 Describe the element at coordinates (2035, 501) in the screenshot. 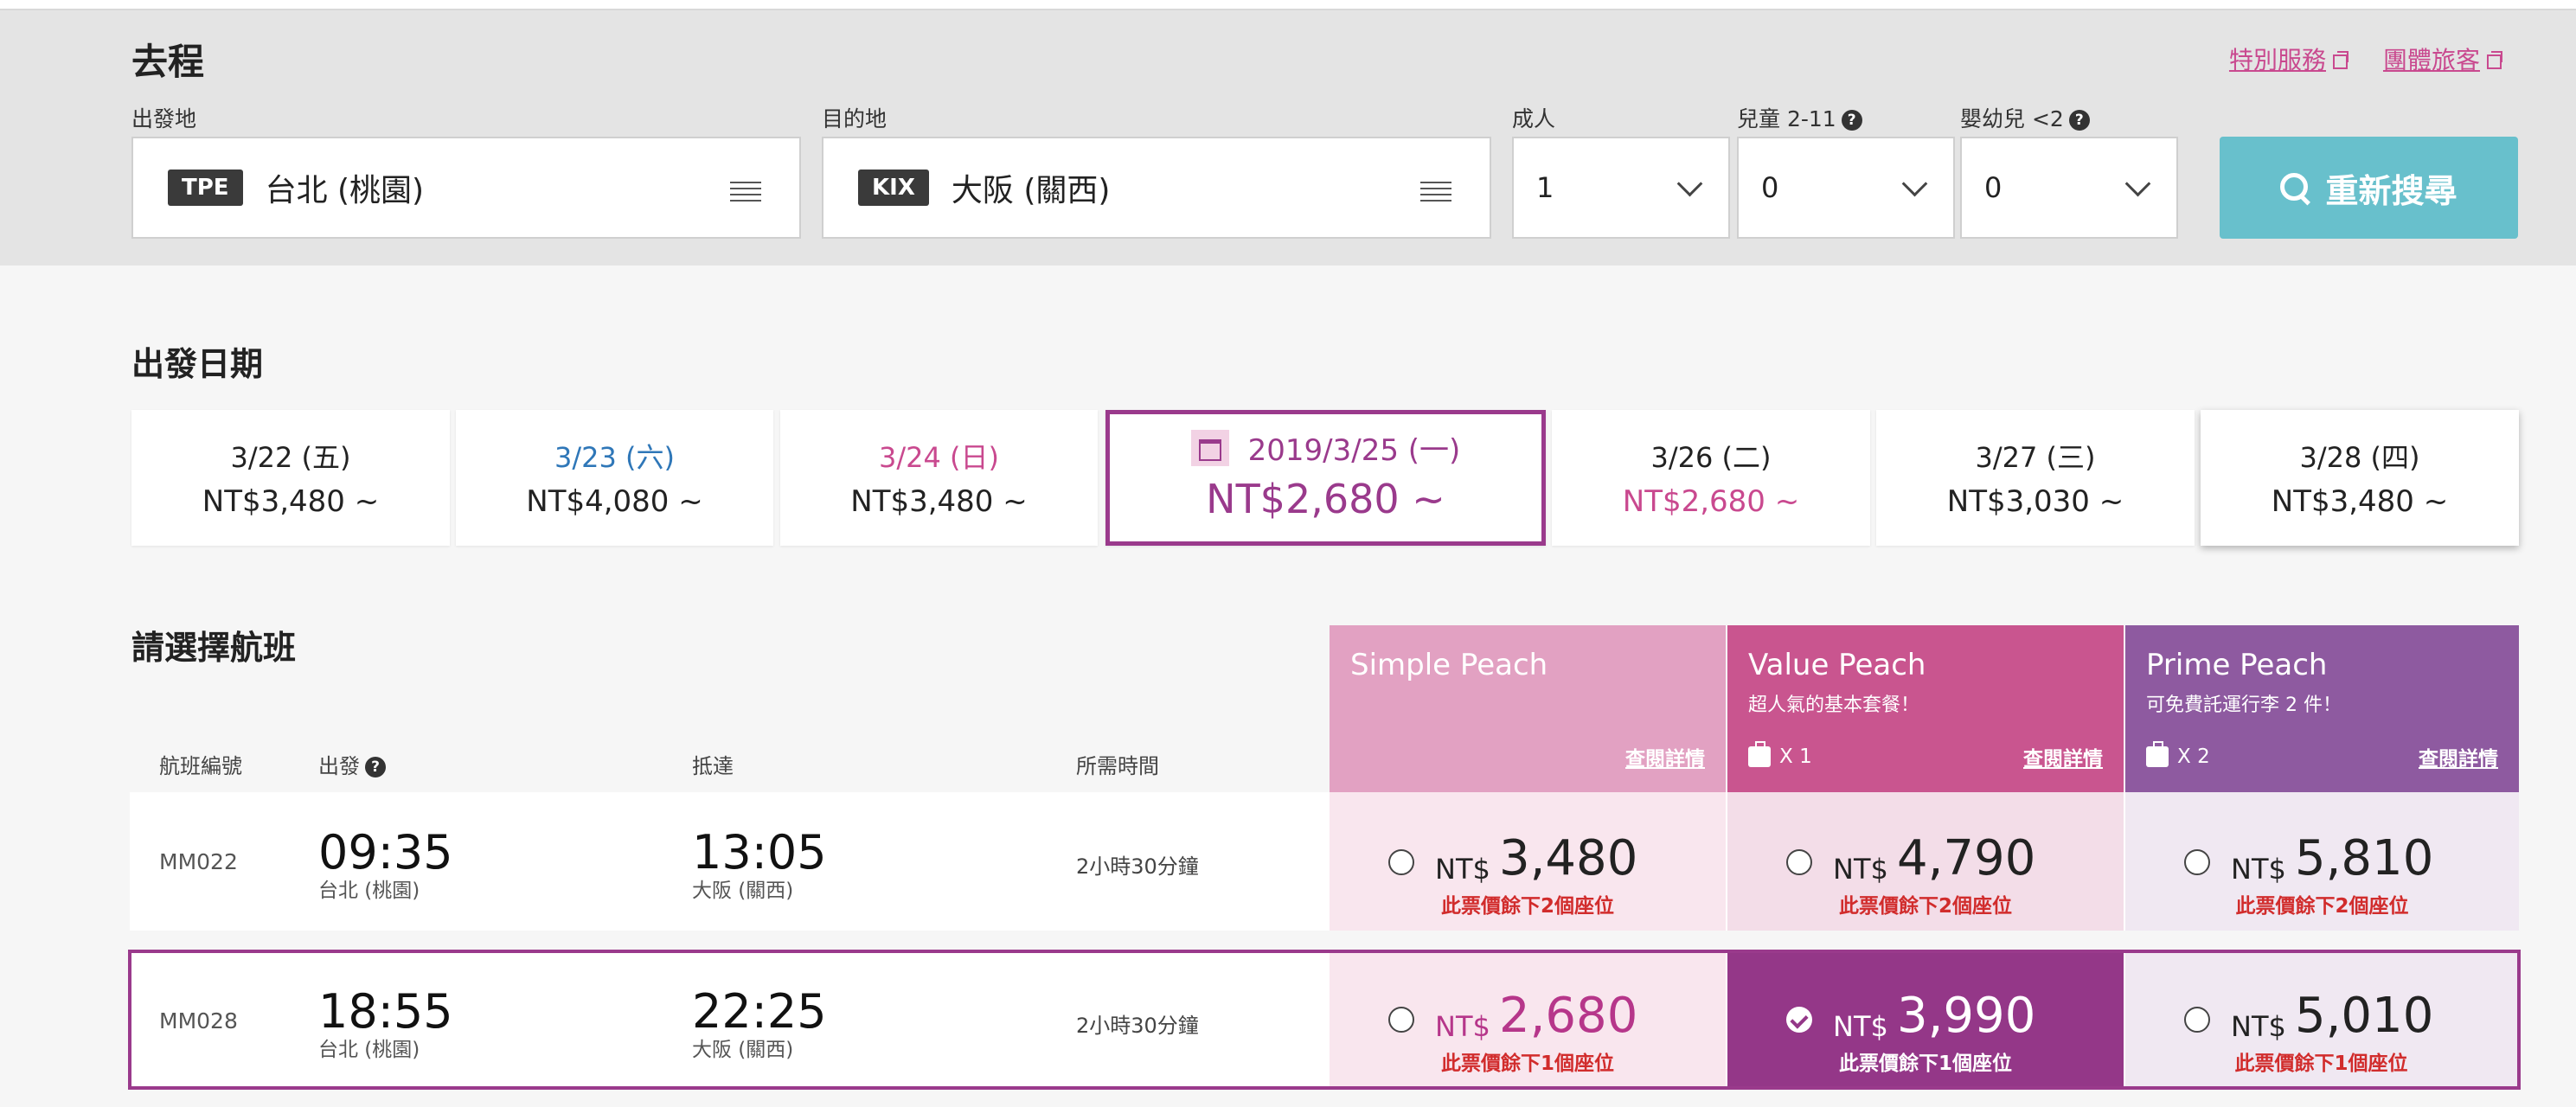

I see `date-price: NT$3,030 ~` at that location.